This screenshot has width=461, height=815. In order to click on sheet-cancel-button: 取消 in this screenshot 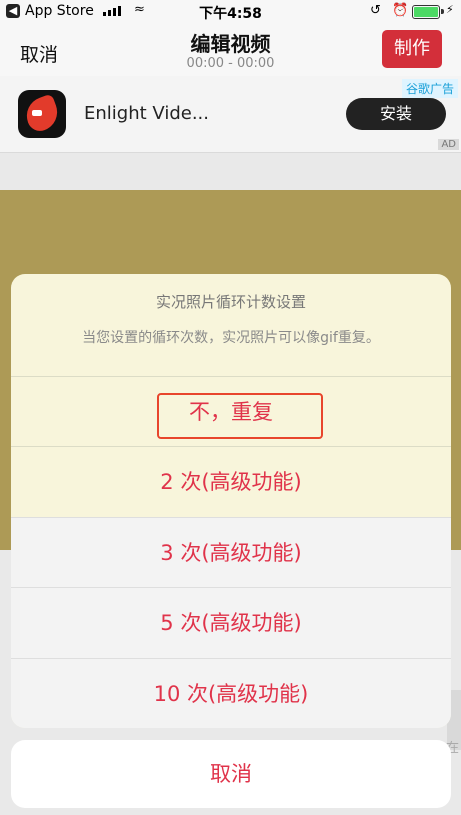, I will do `click(231, 774)`.